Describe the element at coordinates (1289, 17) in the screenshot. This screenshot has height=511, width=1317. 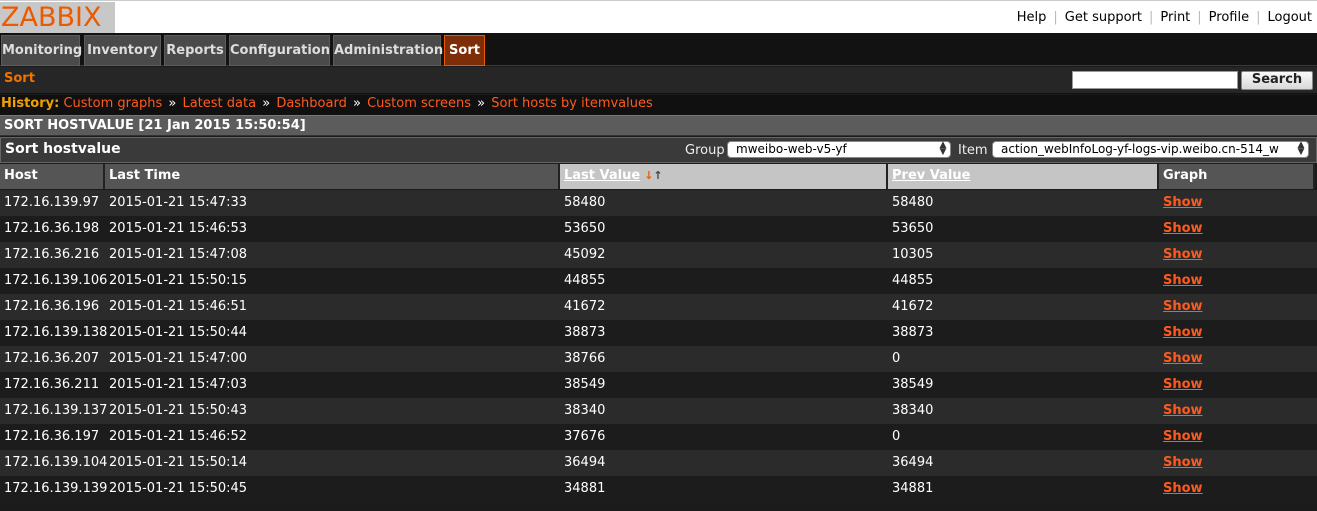
I see `logout-link: Logout` at that location.